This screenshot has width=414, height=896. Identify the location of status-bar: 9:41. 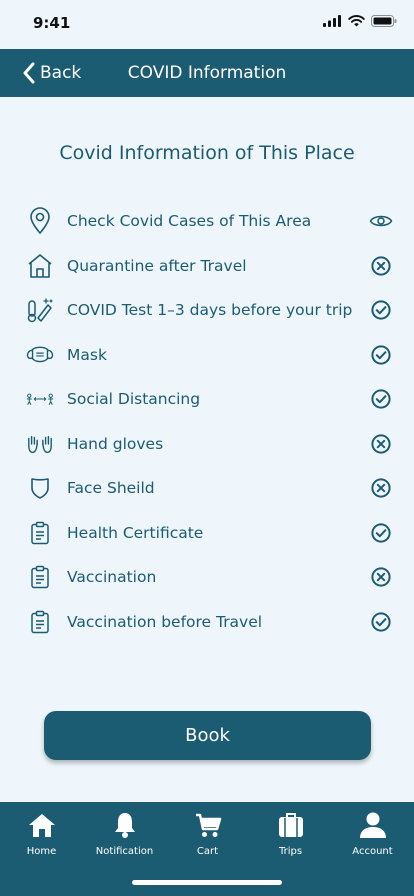
(207, 24).